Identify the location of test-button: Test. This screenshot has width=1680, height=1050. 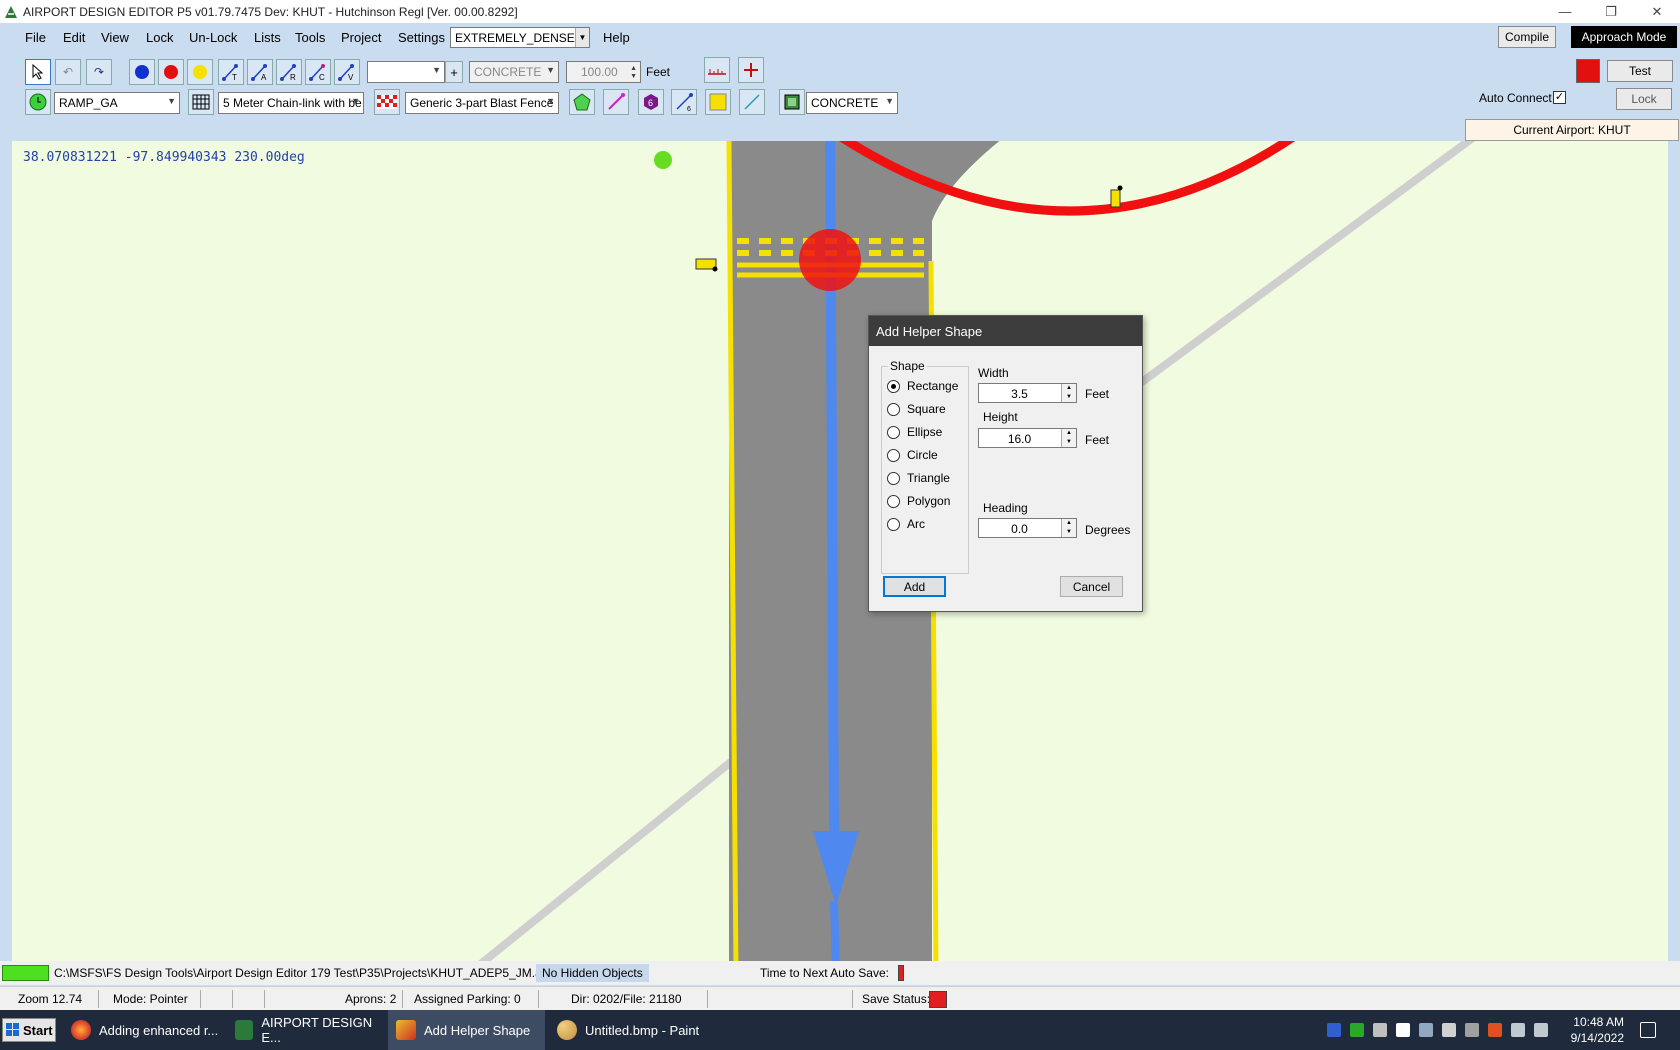
(1640, 71).